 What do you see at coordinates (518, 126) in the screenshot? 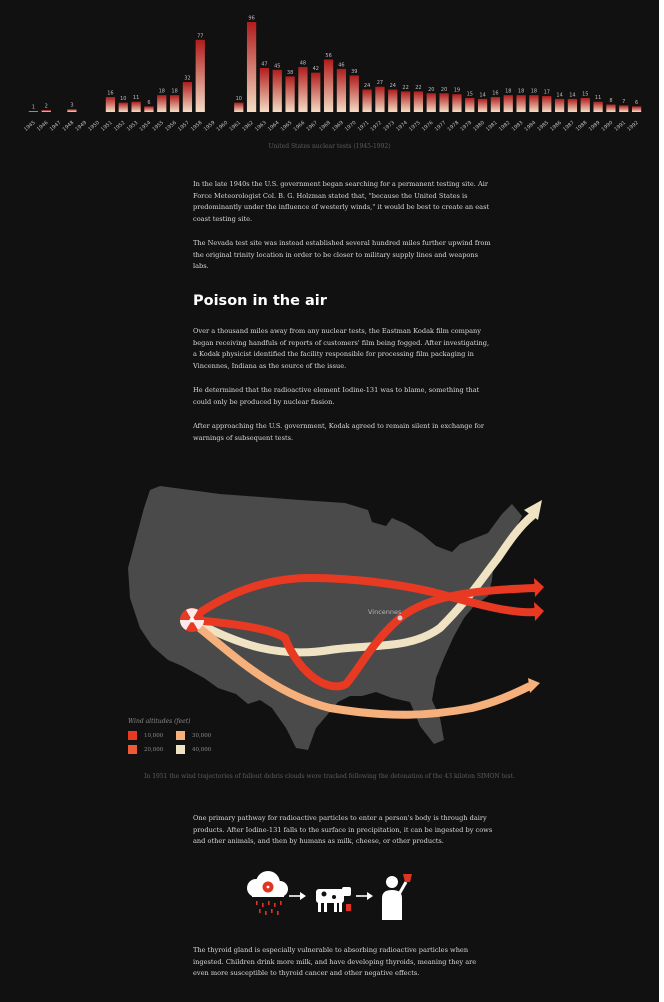
I see `x-tick-label-1983: 1983` at bounding box center [518, 126].